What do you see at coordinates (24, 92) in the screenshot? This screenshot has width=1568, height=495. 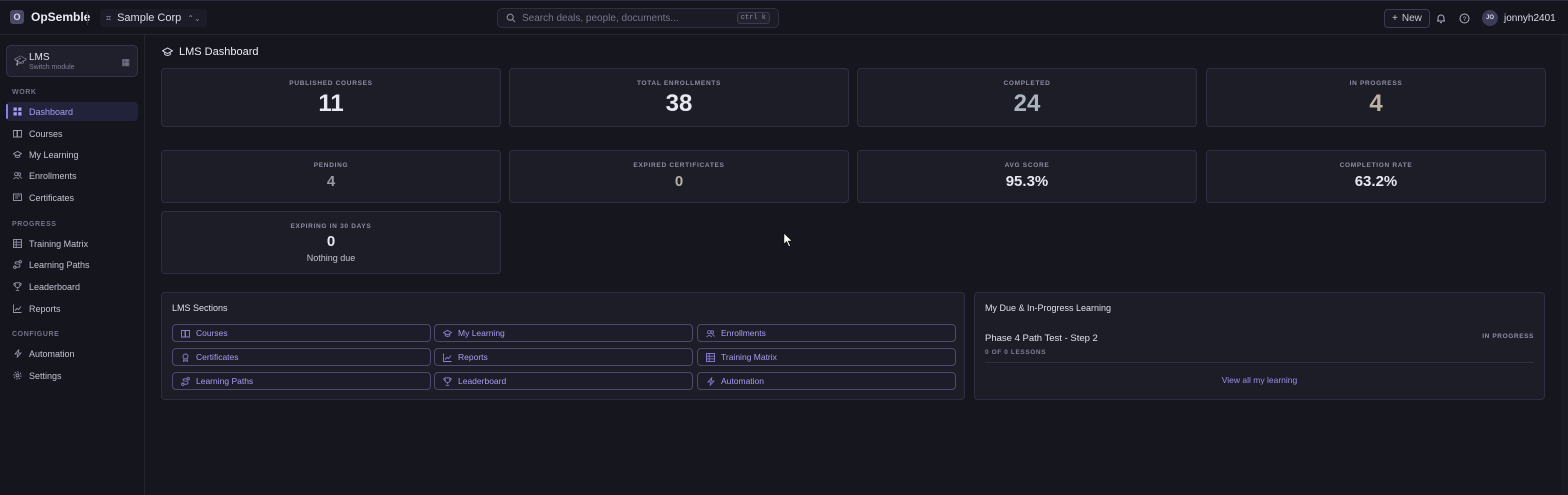 I see `section-label-work: WORK` at bounding box center [24, 92].